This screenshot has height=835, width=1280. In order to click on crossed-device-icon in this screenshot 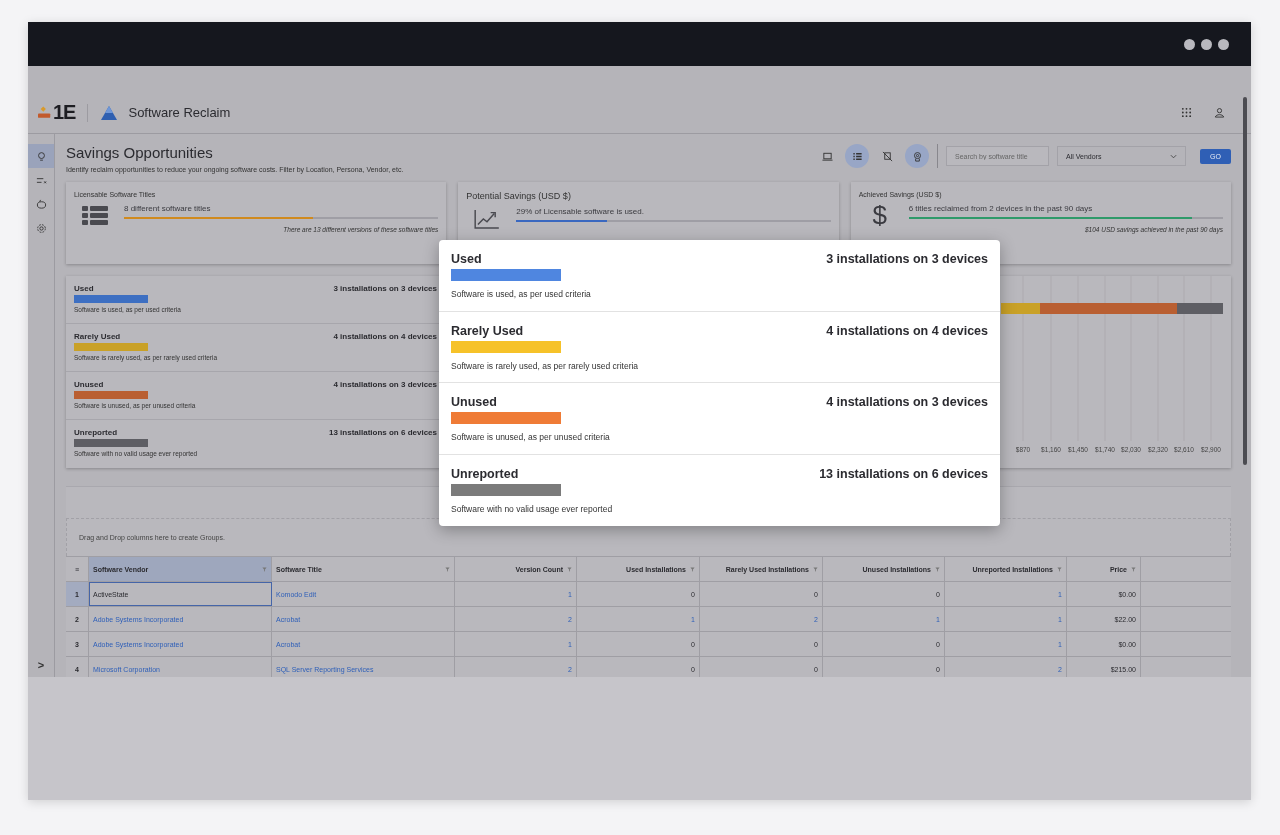, I will do `click(887, 156)`.